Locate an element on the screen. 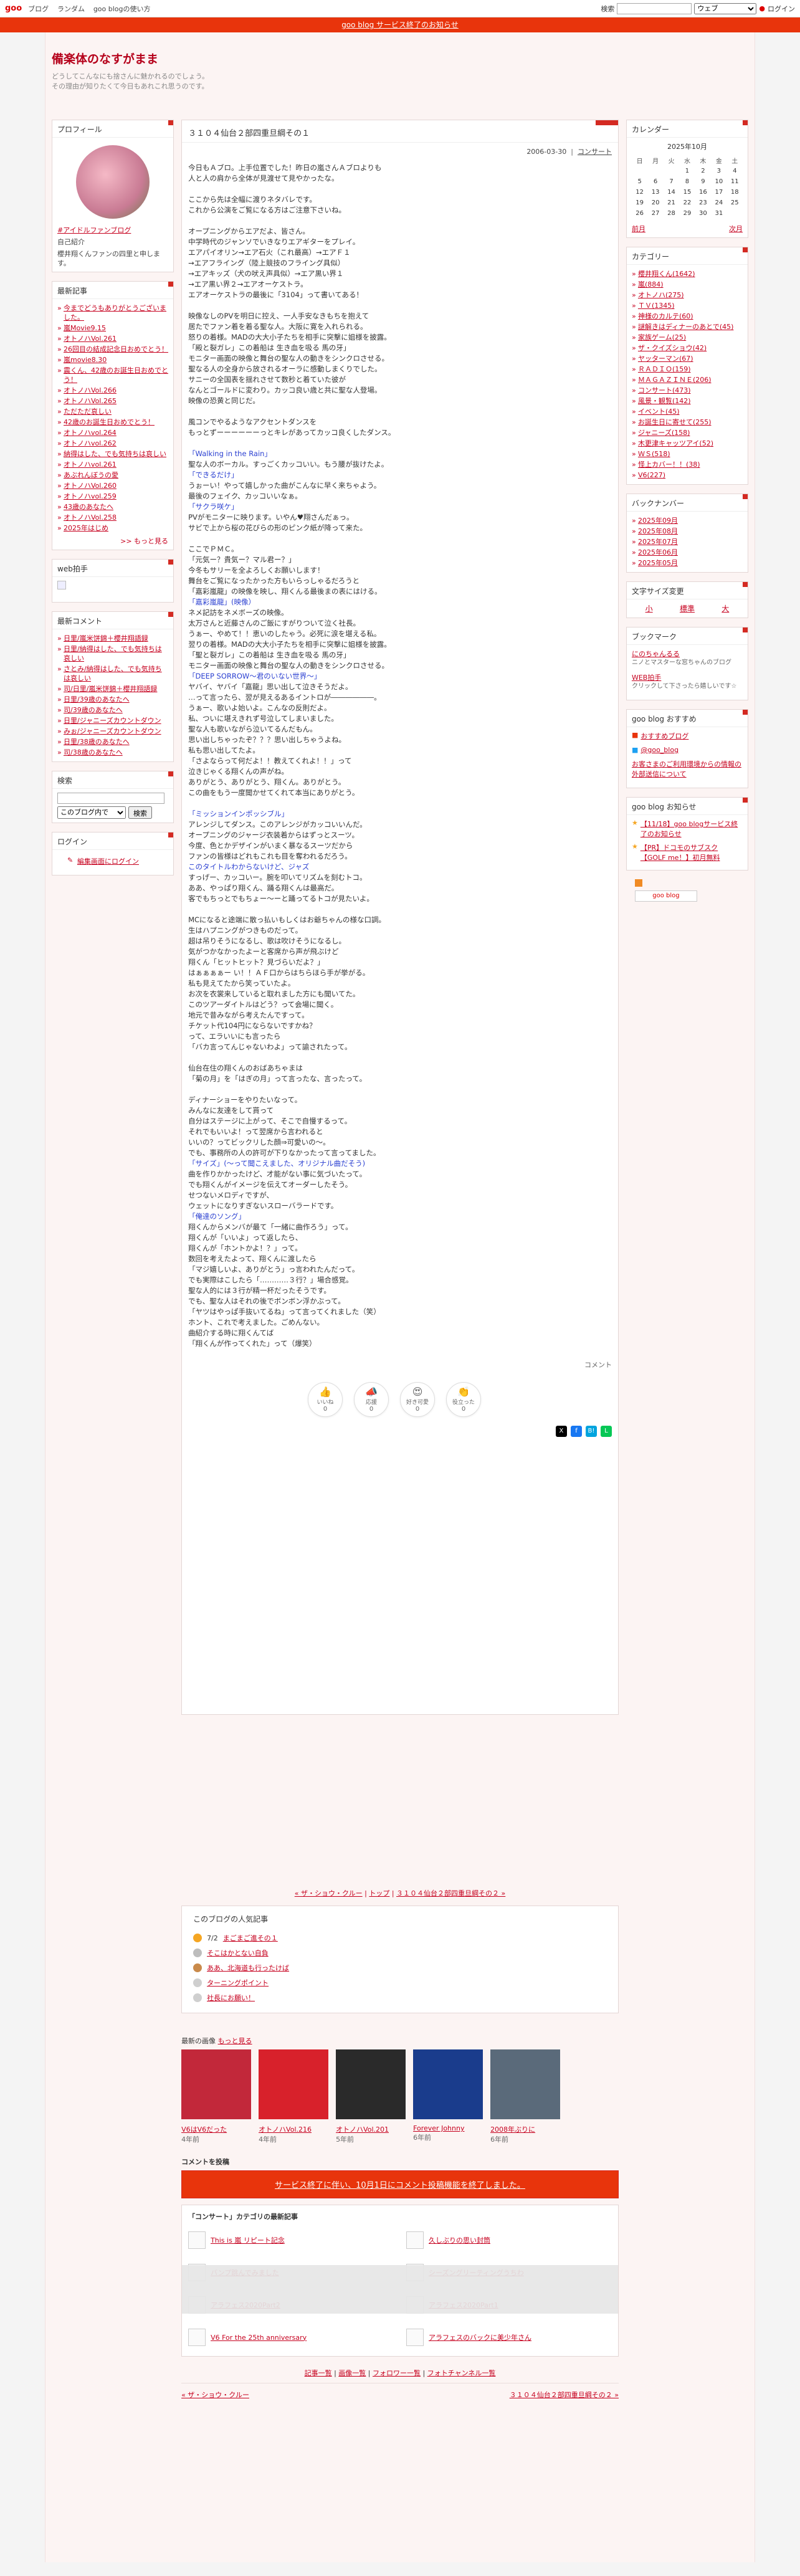 The width and height of the screenshot is (800, 2576). recent-post-item: オトノハVol.258 is located at coordinates (112, 517).